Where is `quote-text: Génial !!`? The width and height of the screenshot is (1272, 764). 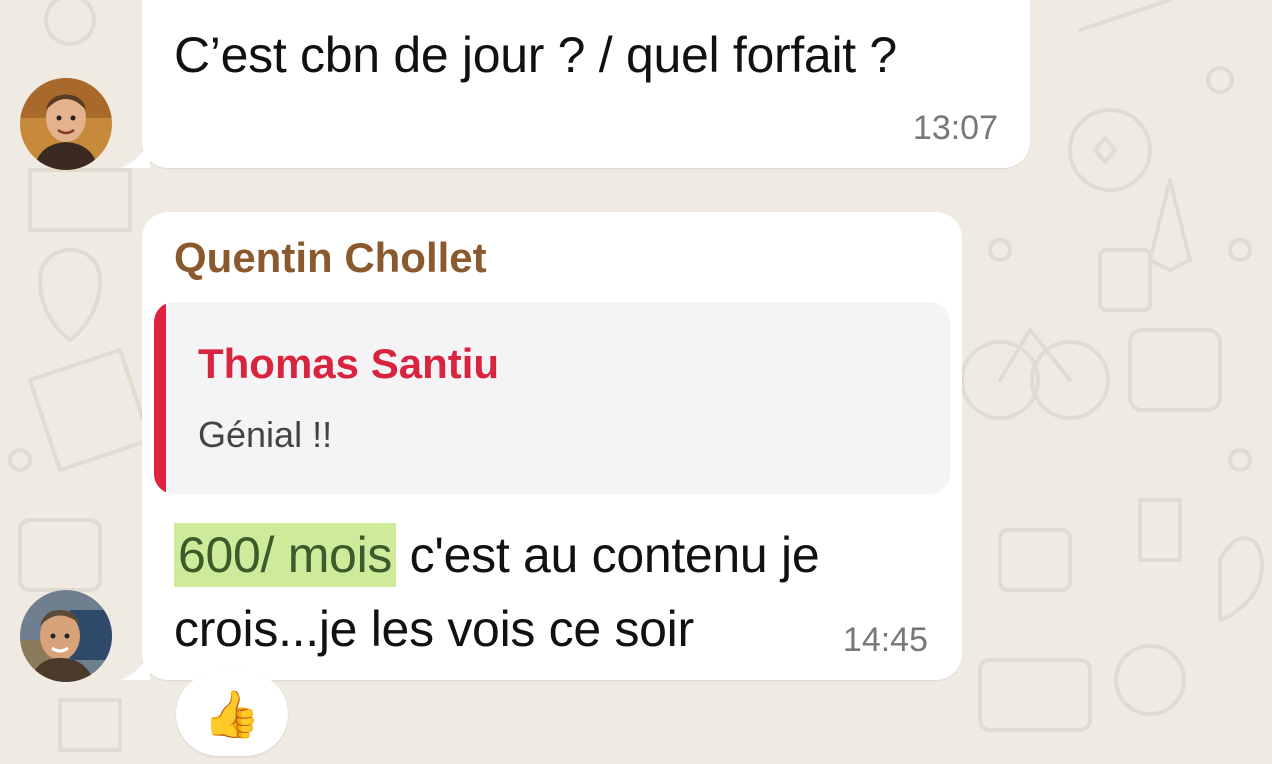 quote-text: Génial !! is located at coordinates (265, 434).